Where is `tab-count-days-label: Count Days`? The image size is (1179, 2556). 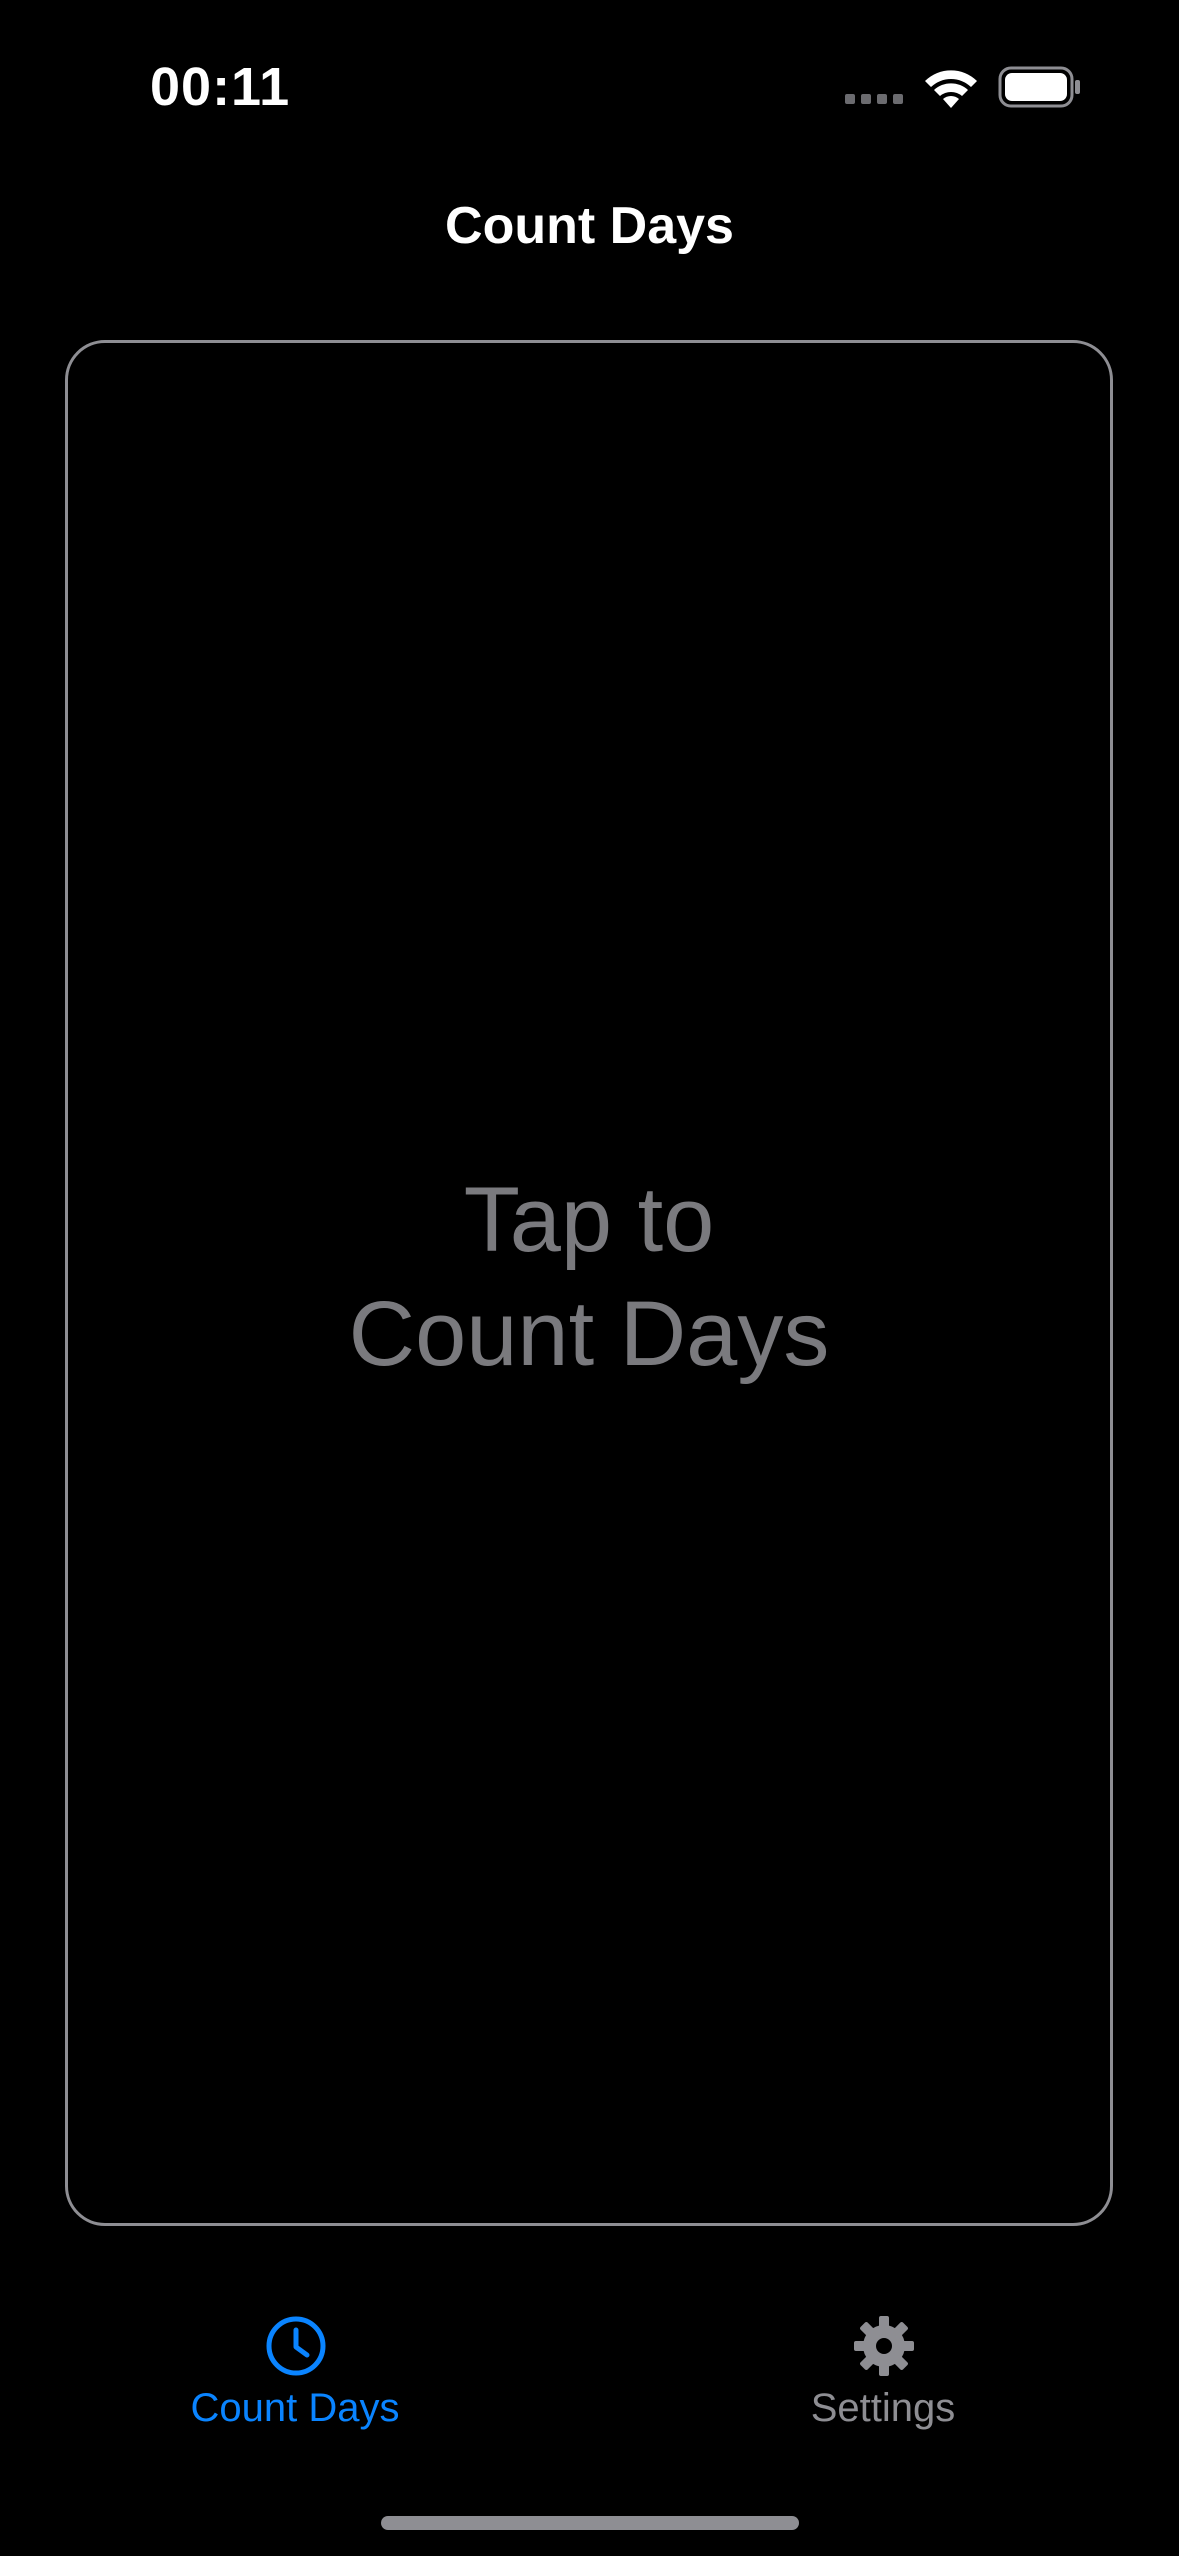 tab-count-days-label: Count Days is located at coordinates (295, 2408).